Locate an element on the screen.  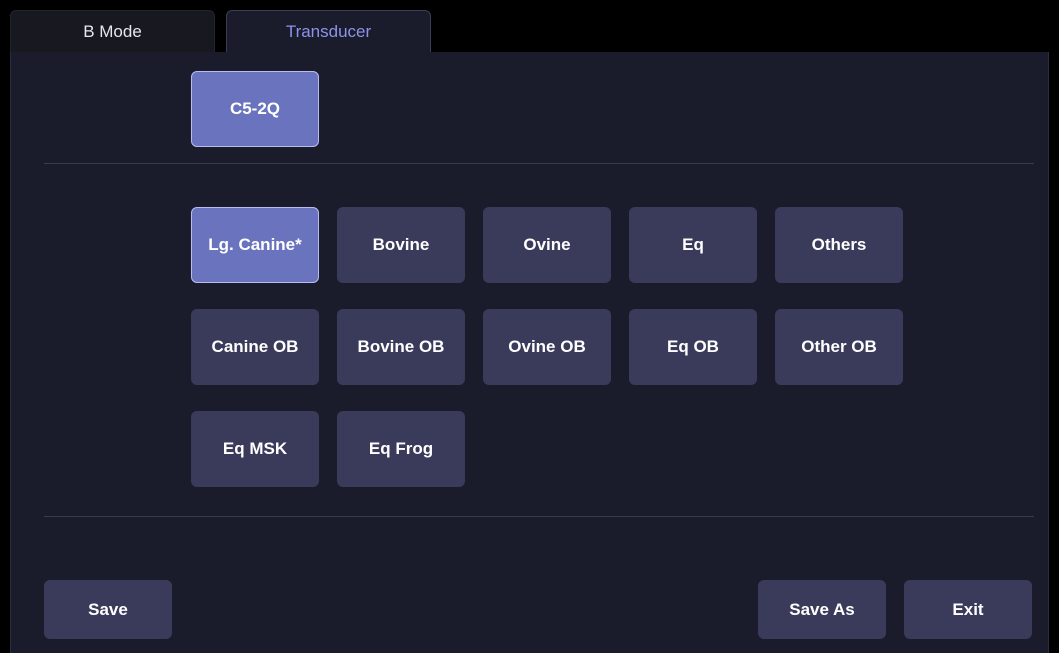
preset-button-eq: Eq is located at coordinates (693, 245).